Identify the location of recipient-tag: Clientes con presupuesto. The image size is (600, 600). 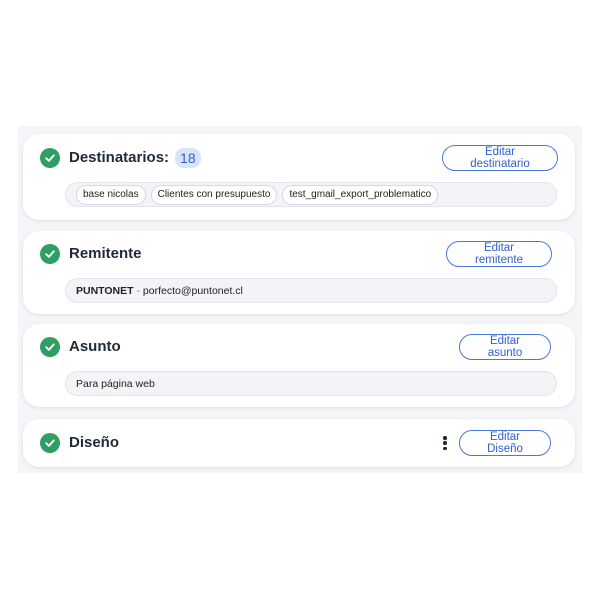
(214, 194).